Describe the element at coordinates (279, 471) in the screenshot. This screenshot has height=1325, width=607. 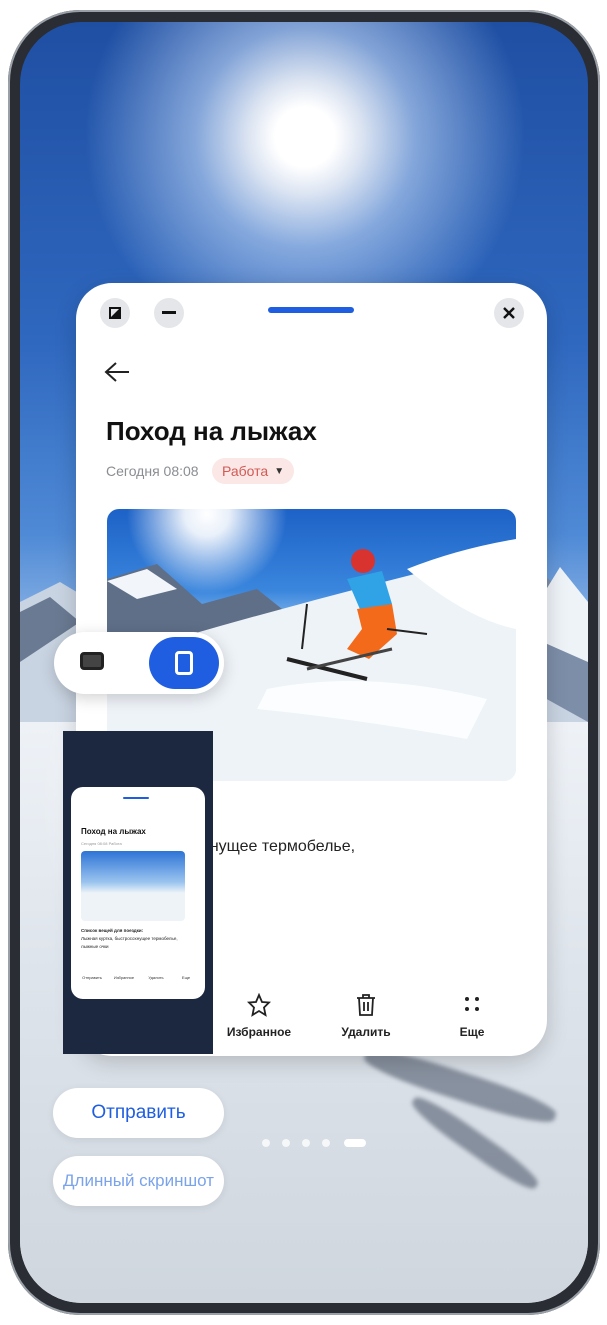
I see `chevron-down-icon: ▼` at that location.